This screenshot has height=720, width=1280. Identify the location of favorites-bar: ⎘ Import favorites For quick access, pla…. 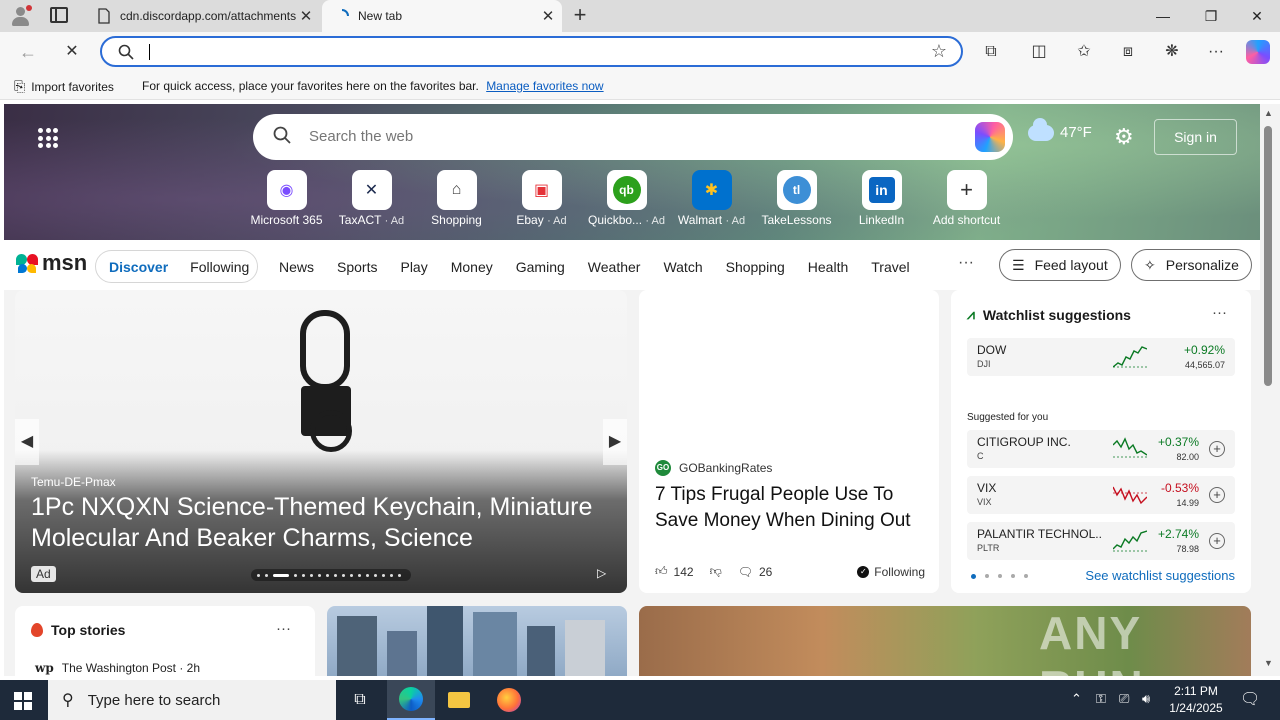
(640, 86).